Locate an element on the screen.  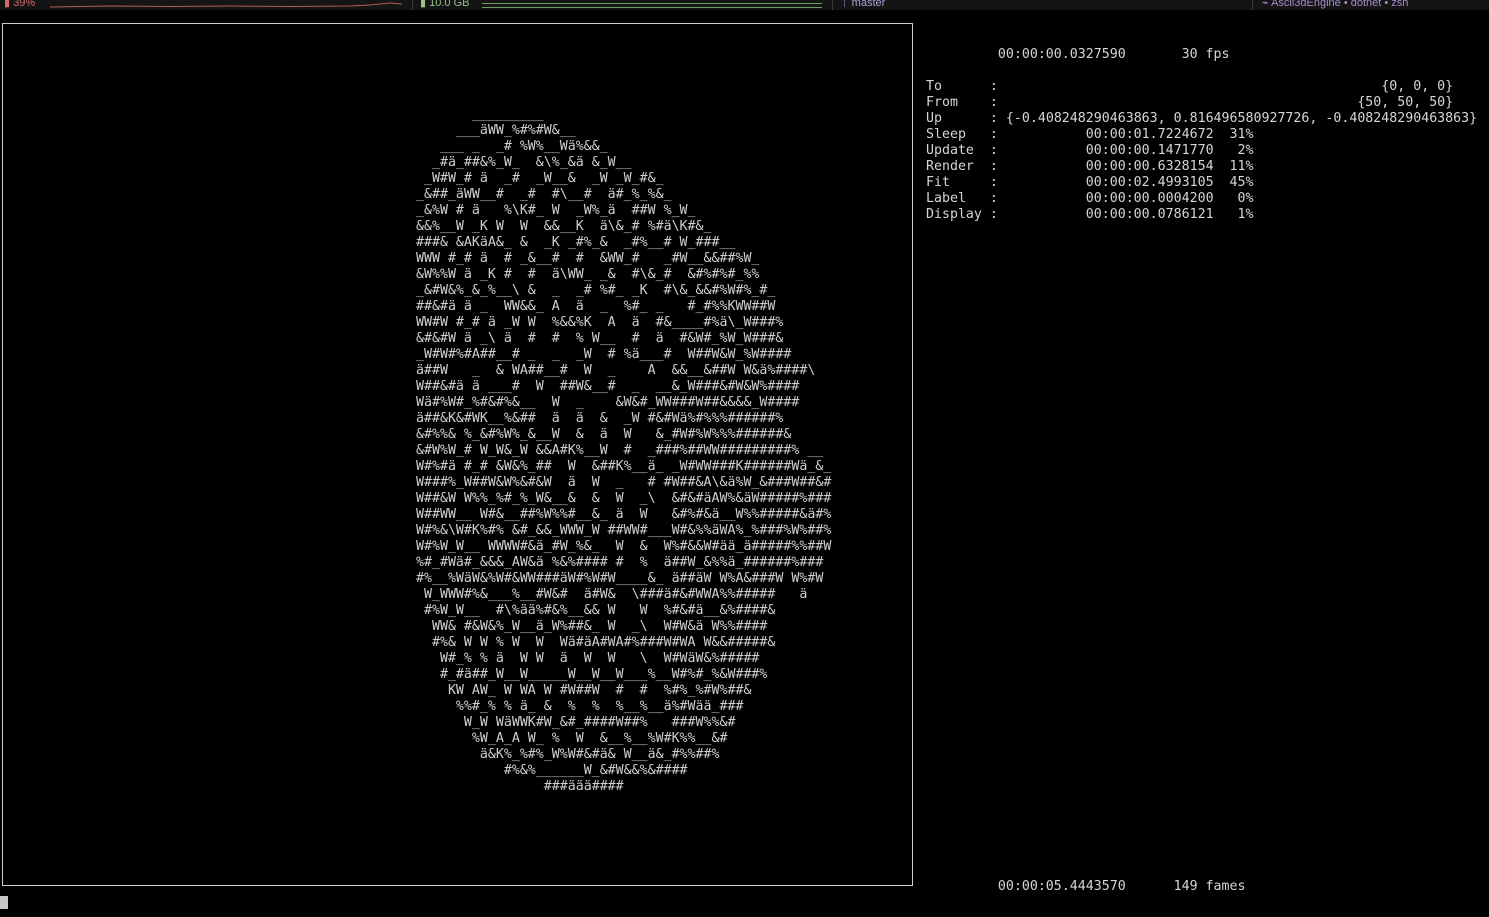
stat-row-render: Render : 00:00:00.6328154 11% is located at coordinates (1201, 167).